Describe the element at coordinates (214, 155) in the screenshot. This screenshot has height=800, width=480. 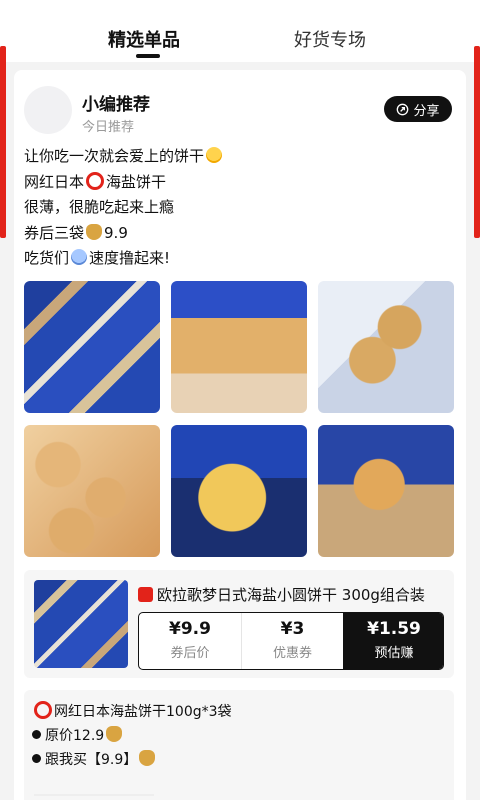
I see `heart-eyes-emoji-icon` at that location.